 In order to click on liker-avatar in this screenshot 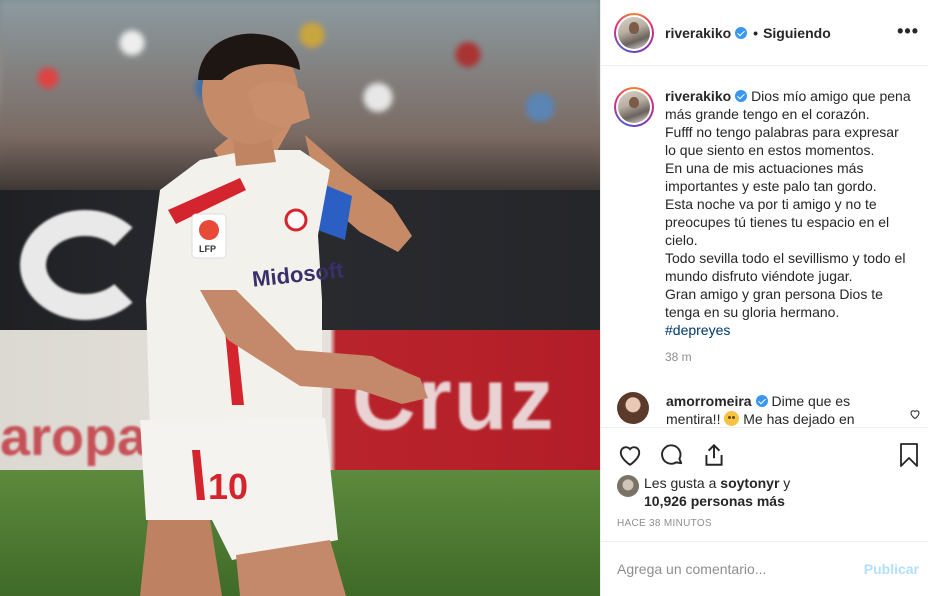, I will do `click(628, 486)`.